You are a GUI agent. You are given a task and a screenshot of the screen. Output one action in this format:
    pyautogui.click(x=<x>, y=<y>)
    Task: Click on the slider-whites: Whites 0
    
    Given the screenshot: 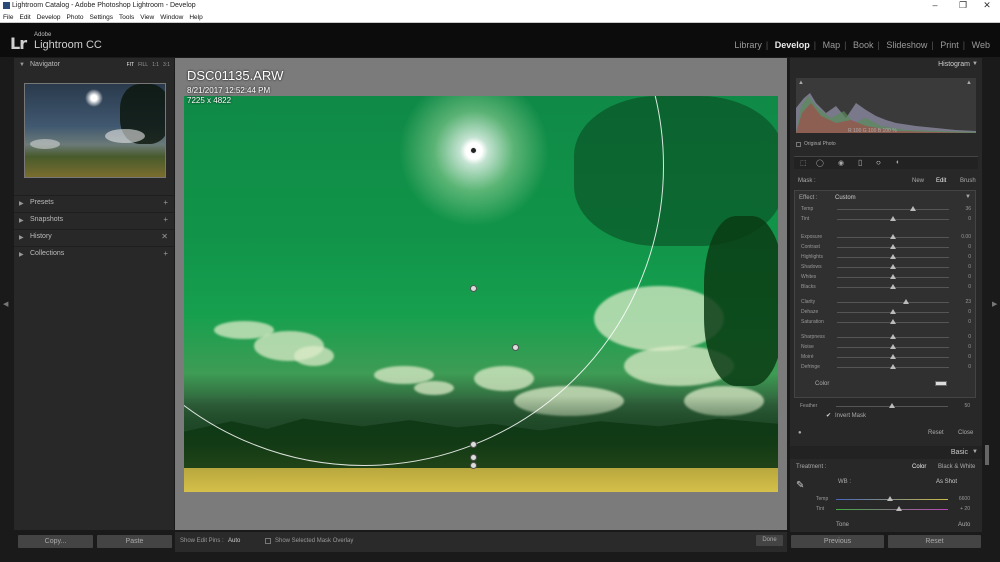 What is the action you would take?
    pyautogui.click(x=887, y=277)
    